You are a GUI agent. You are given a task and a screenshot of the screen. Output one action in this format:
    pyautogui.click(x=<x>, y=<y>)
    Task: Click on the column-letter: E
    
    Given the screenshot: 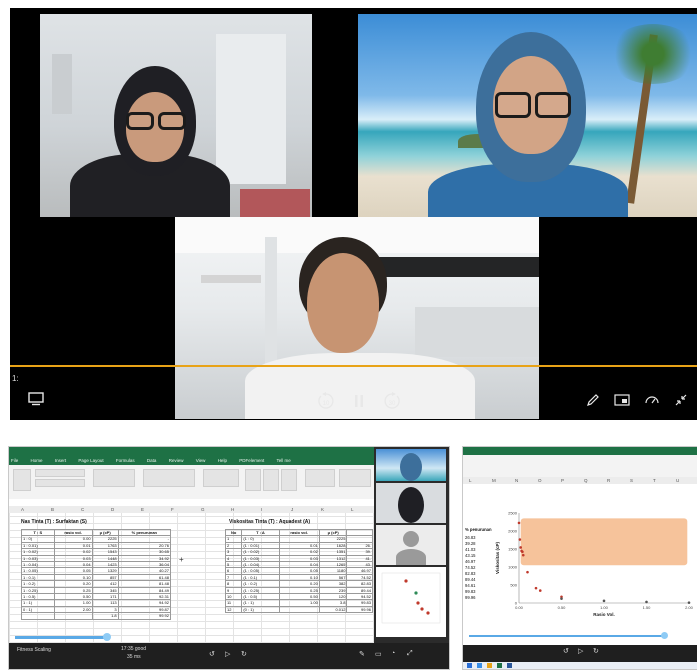 What is the action you would take?
    pyautogui.click(x=142, y=509)
    